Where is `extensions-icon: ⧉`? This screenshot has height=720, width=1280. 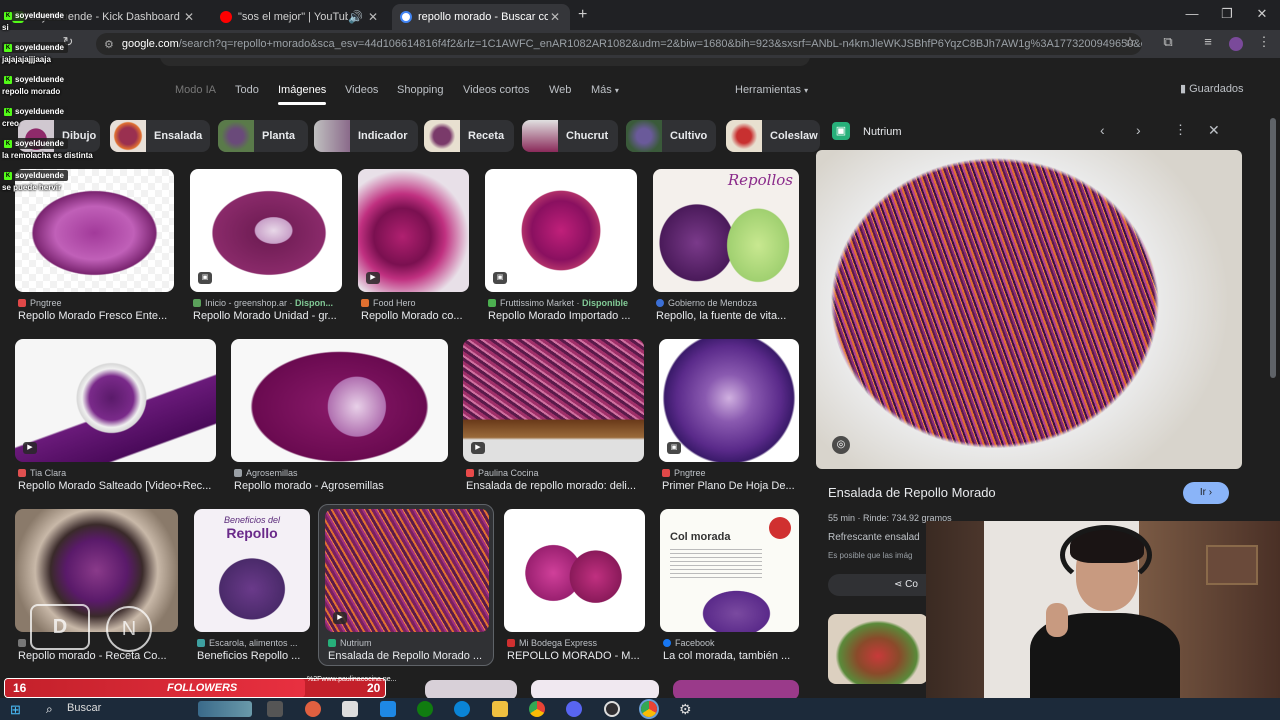 extensions-icon: ⧉ is located at coordinates (1168, 43).